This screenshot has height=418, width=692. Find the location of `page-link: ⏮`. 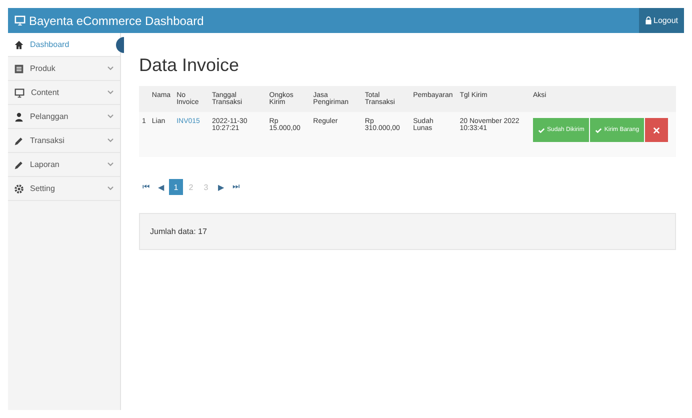

page-link: ⏮ is located at coordinates (146, 187).